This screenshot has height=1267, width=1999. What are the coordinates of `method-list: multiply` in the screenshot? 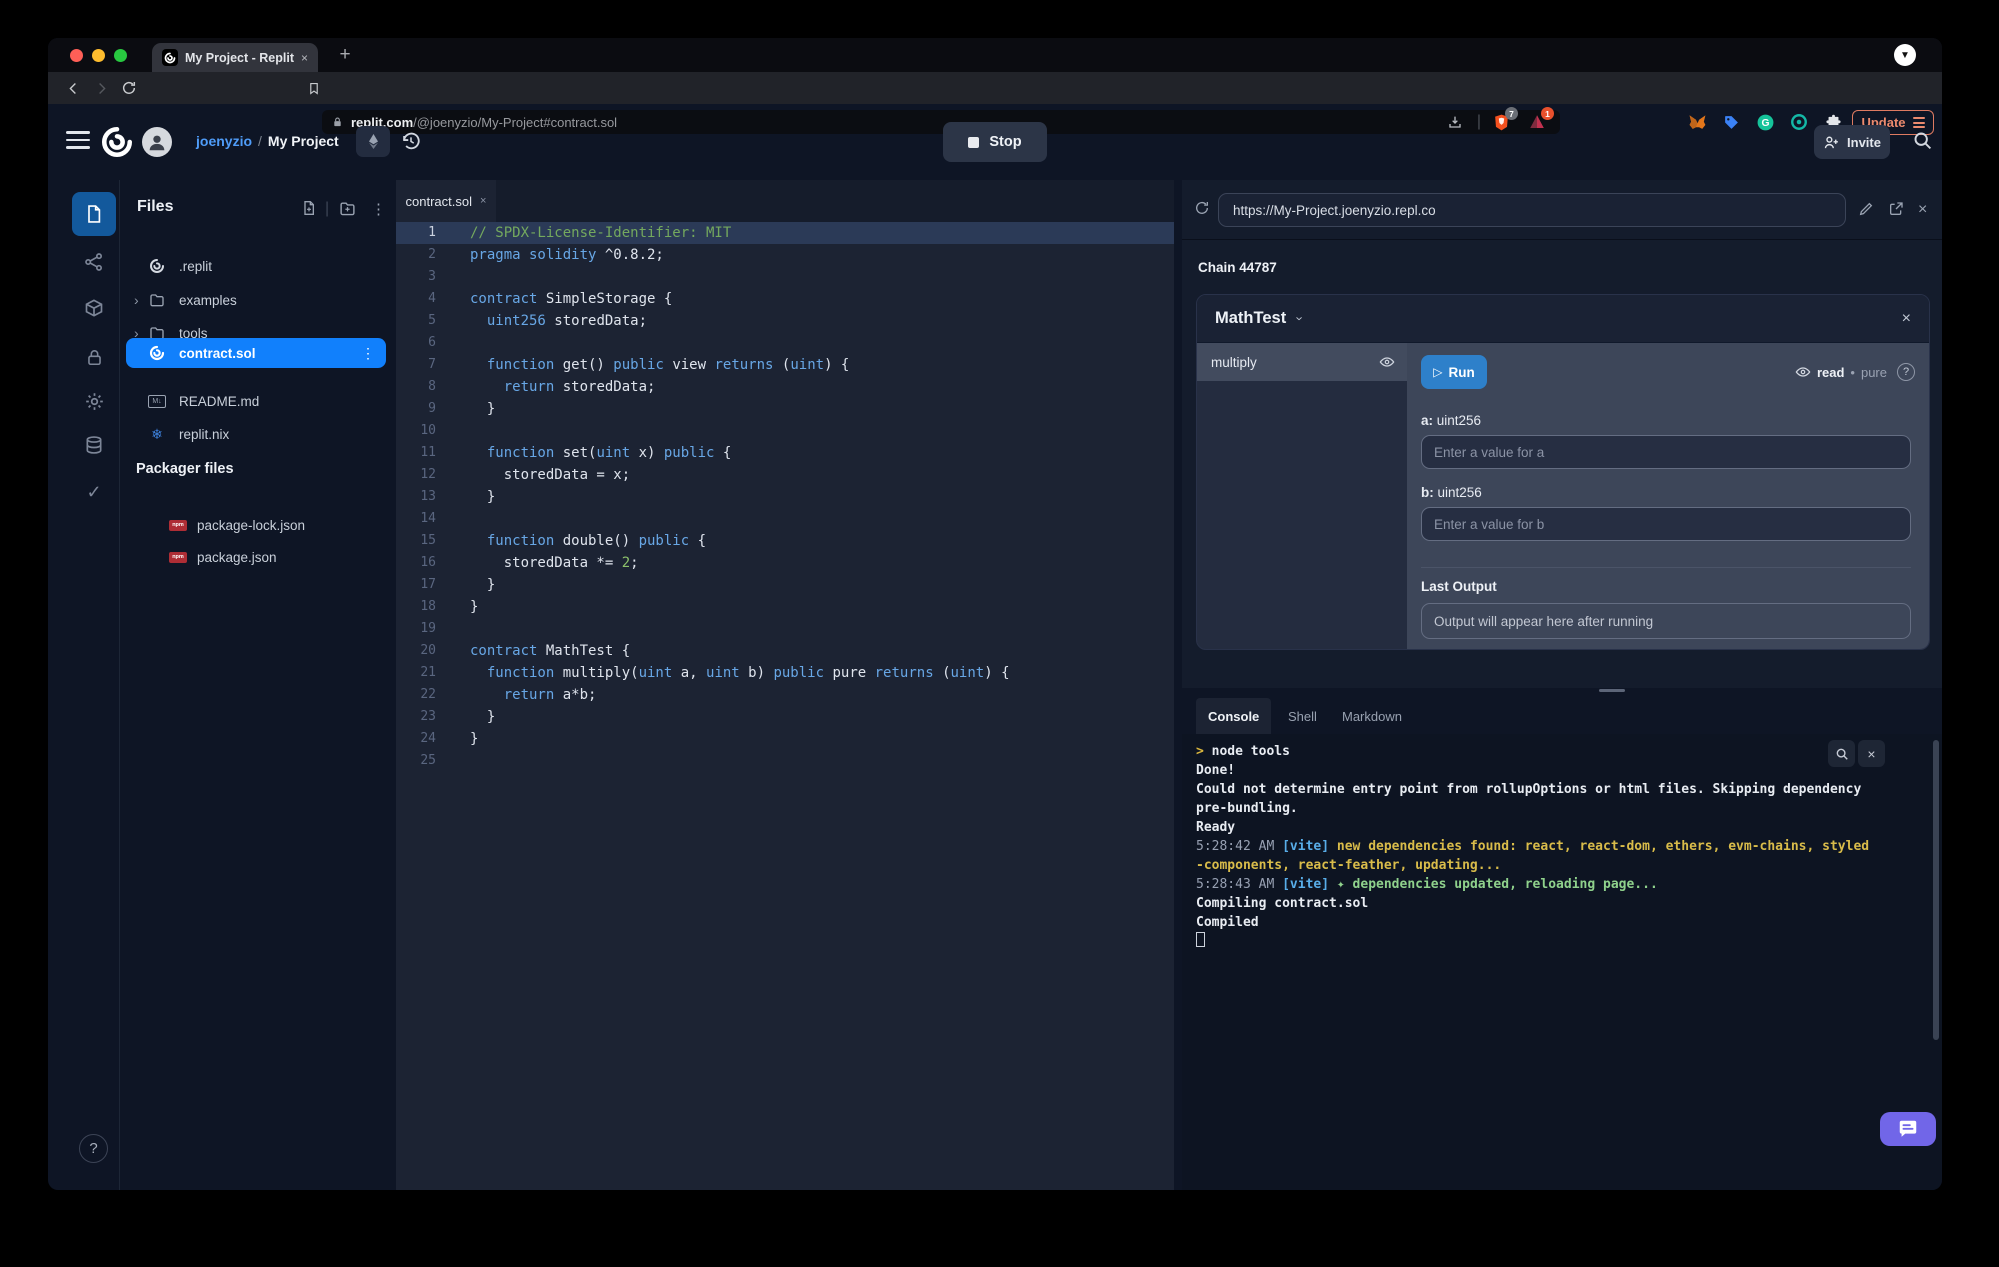 It's located at (1302, 496).